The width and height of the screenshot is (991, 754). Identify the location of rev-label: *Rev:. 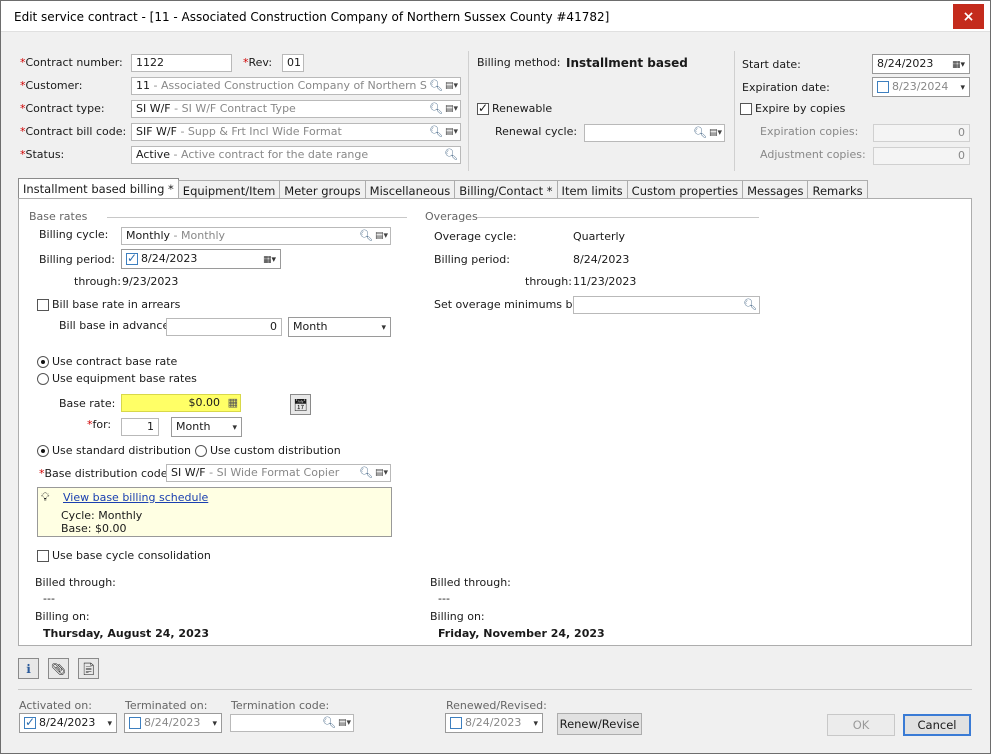
(258, 62).